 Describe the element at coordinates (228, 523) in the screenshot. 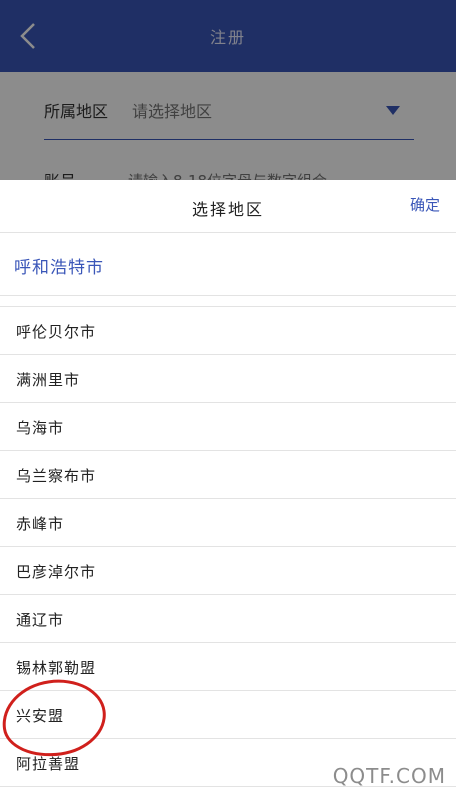

I see `list-item: 赤峰市` at that location.